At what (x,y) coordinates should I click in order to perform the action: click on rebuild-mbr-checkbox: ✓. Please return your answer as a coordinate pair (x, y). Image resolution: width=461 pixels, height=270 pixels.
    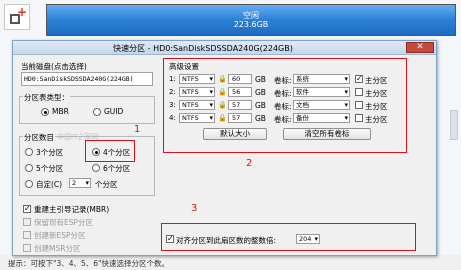
    Looking at the image, I should click on (27, 209).